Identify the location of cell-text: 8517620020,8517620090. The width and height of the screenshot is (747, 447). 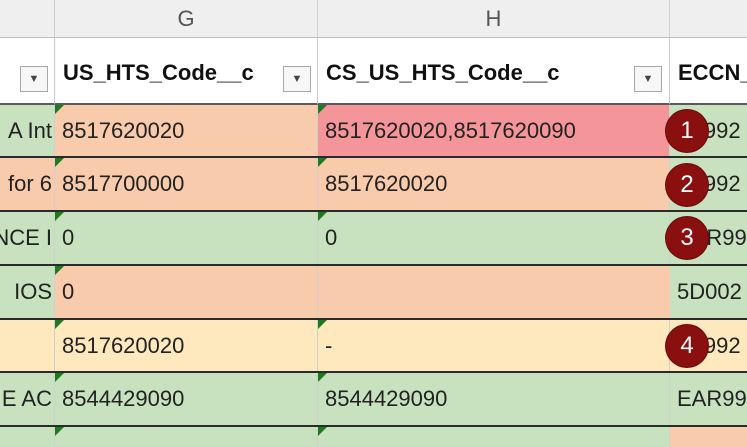
(450, 130).